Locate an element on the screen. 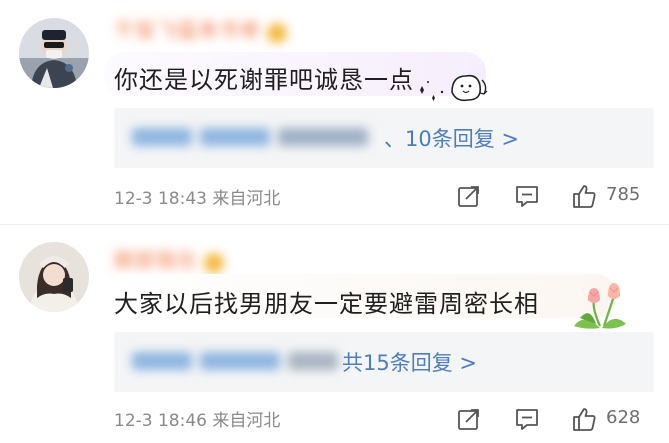 Image resolution: width=669 pixels, height=443 pixels. comment-actions: 628 is located at coordinates (334, 419).